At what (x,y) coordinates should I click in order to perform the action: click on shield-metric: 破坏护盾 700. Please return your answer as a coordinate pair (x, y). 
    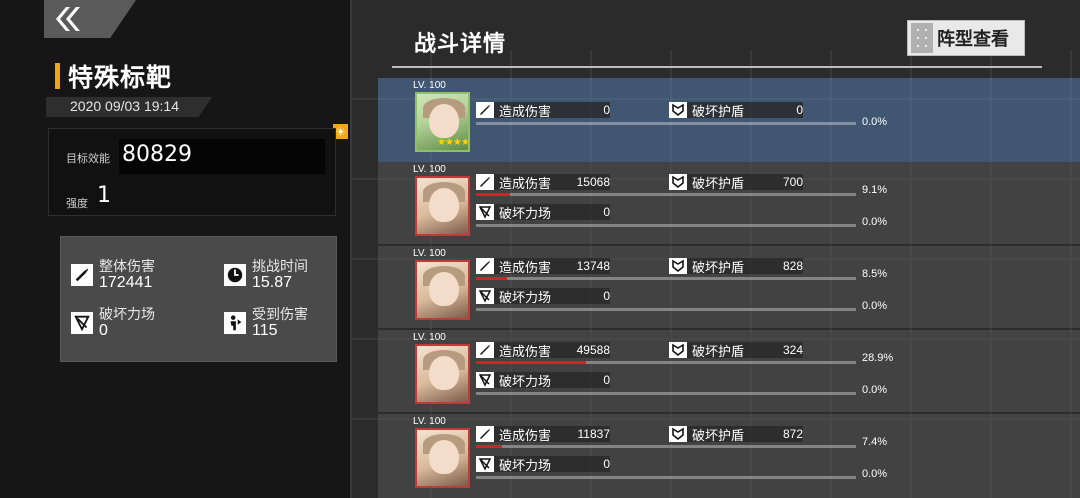
    Looking at the image, I should click on (736, 183).